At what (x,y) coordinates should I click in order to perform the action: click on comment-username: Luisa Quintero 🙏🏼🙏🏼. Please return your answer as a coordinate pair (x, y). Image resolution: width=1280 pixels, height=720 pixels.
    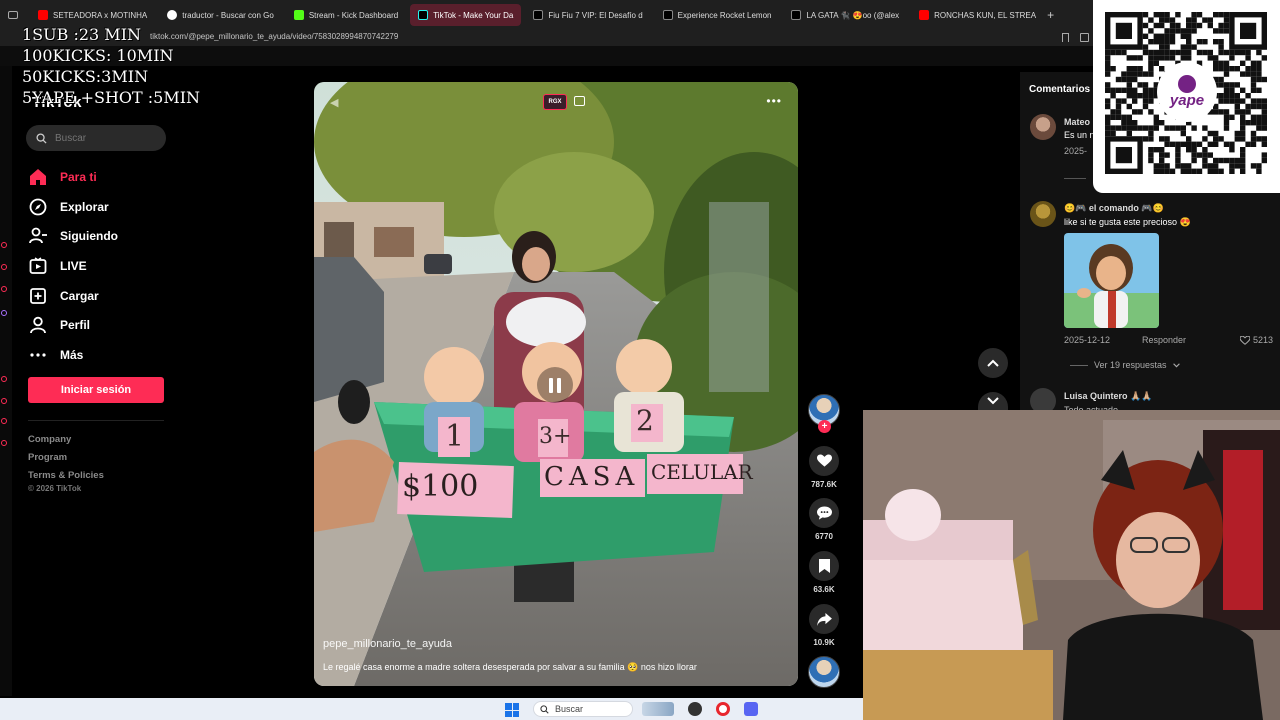
    Looking at the image, I should click on (1108, 396).